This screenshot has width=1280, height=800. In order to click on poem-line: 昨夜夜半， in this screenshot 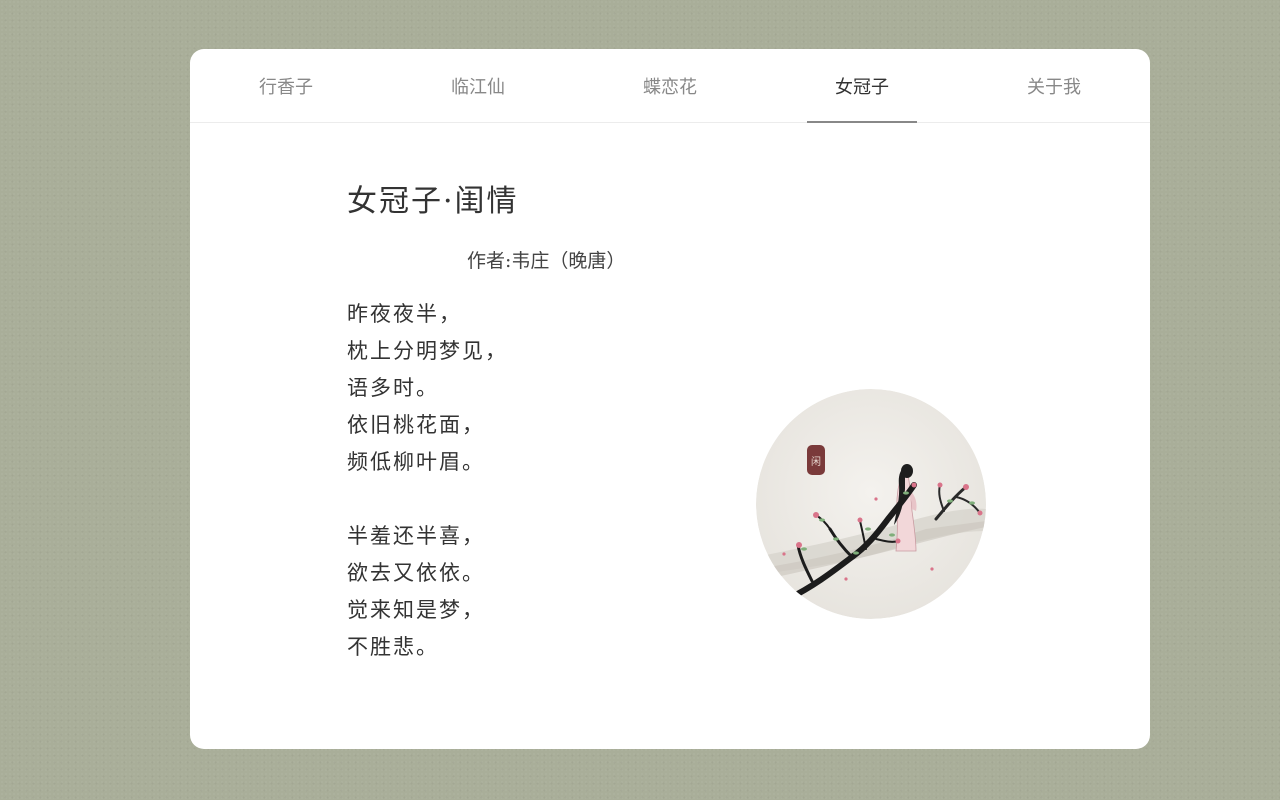, I will do `click(404, 314)`.